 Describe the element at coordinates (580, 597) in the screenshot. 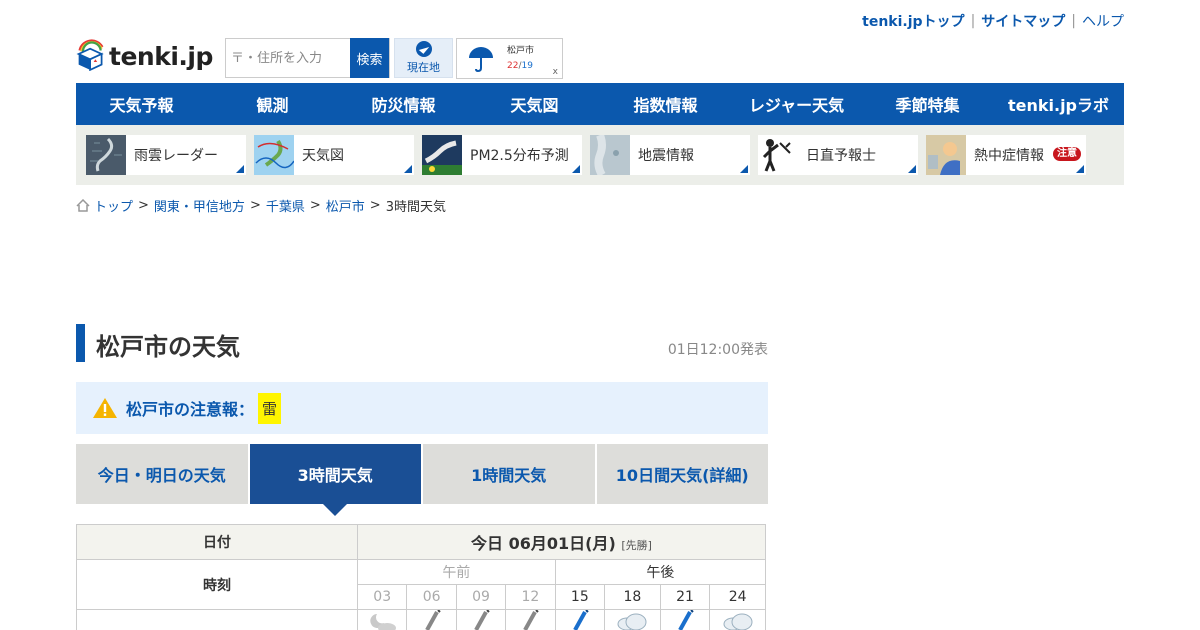

I see `hour-cell: 15` at that location.